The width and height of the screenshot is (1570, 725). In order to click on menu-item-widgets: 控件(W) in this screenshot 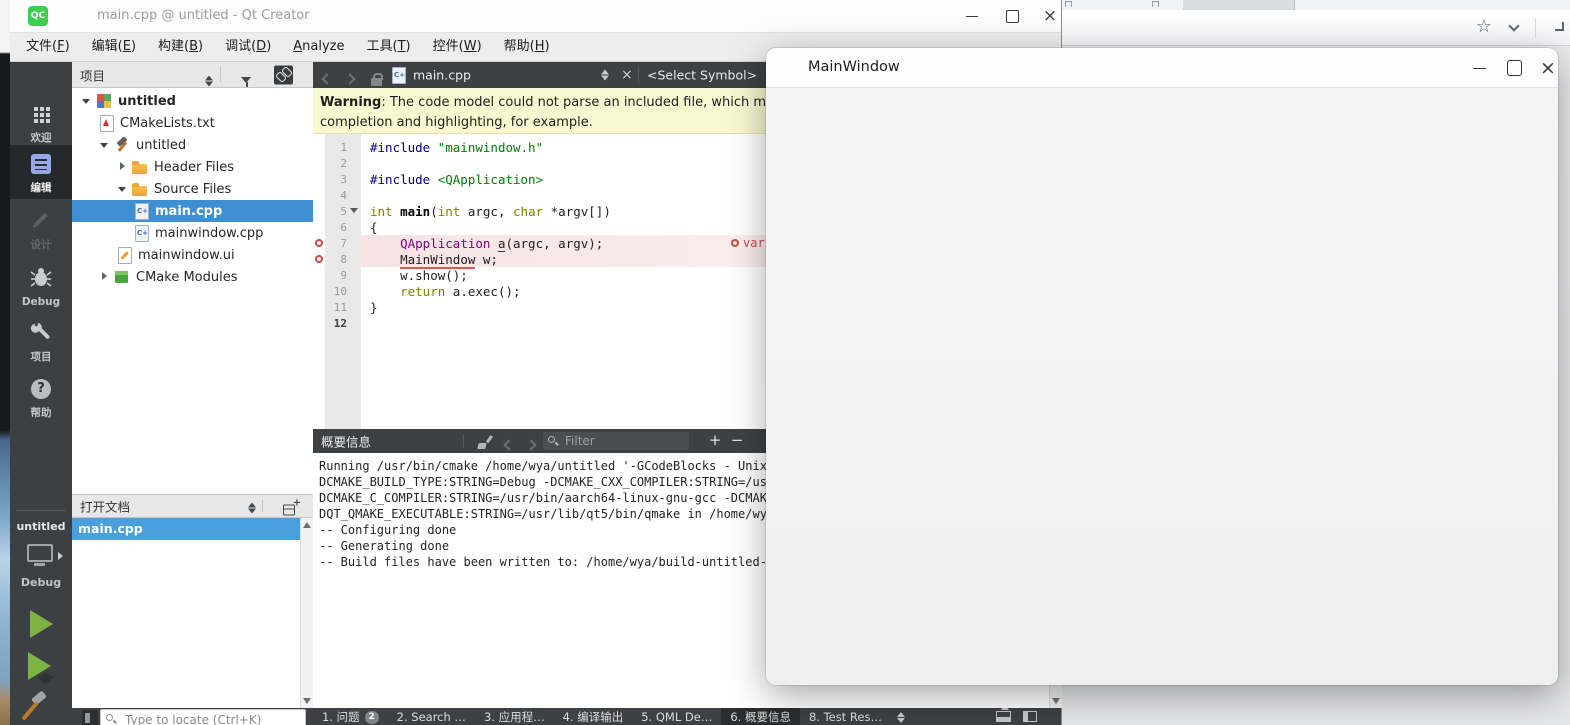, I will do `click(457, 47)`.